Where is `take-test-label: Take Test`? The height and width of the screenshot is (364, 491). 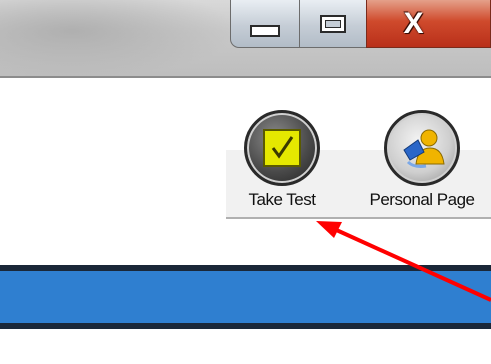
take-test-label: Take Test is located at coordinates (282, 199).